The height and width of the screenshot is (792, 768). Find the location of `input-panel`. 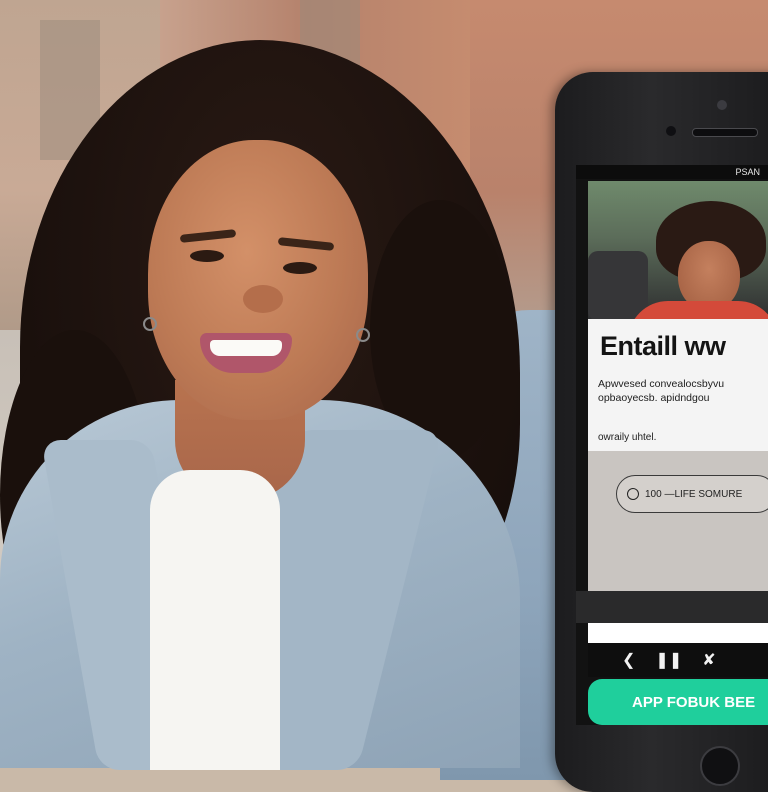

input-panel is located at coordinates (678, 521).